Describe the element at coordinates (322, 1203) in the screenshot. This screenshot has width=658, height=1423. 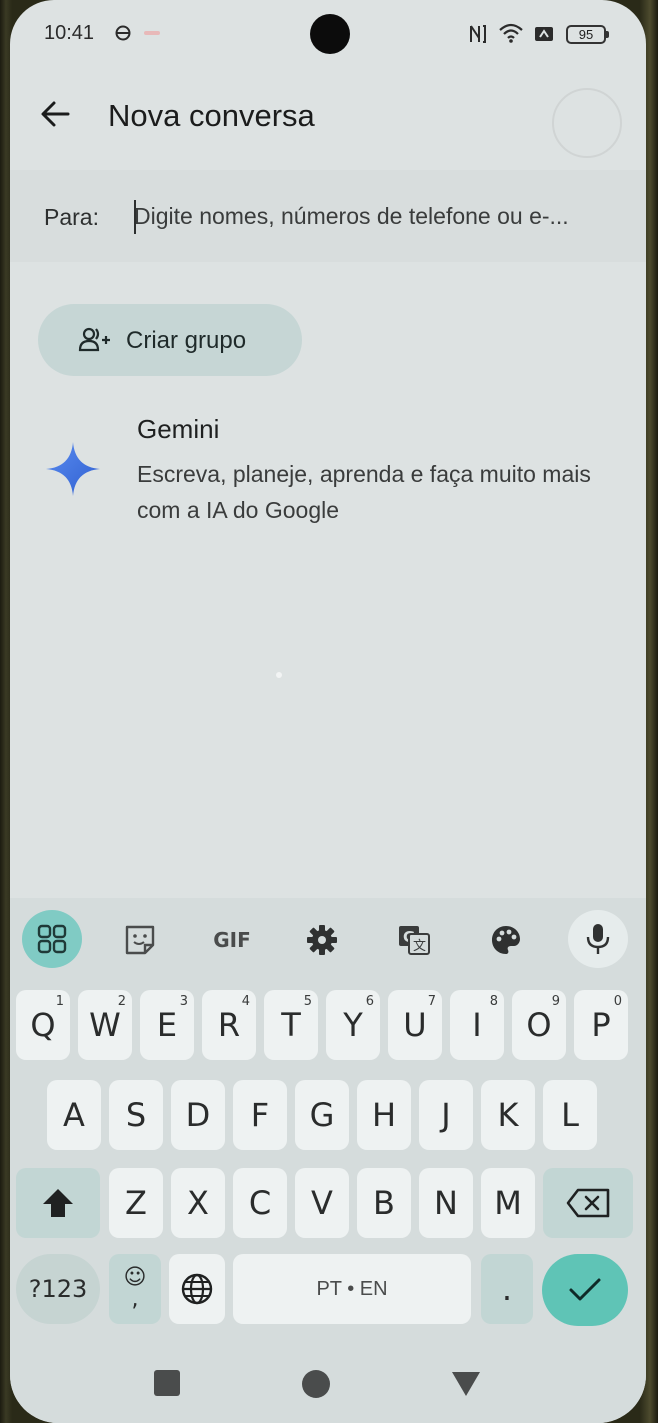
I see `key-v: V` at that location.